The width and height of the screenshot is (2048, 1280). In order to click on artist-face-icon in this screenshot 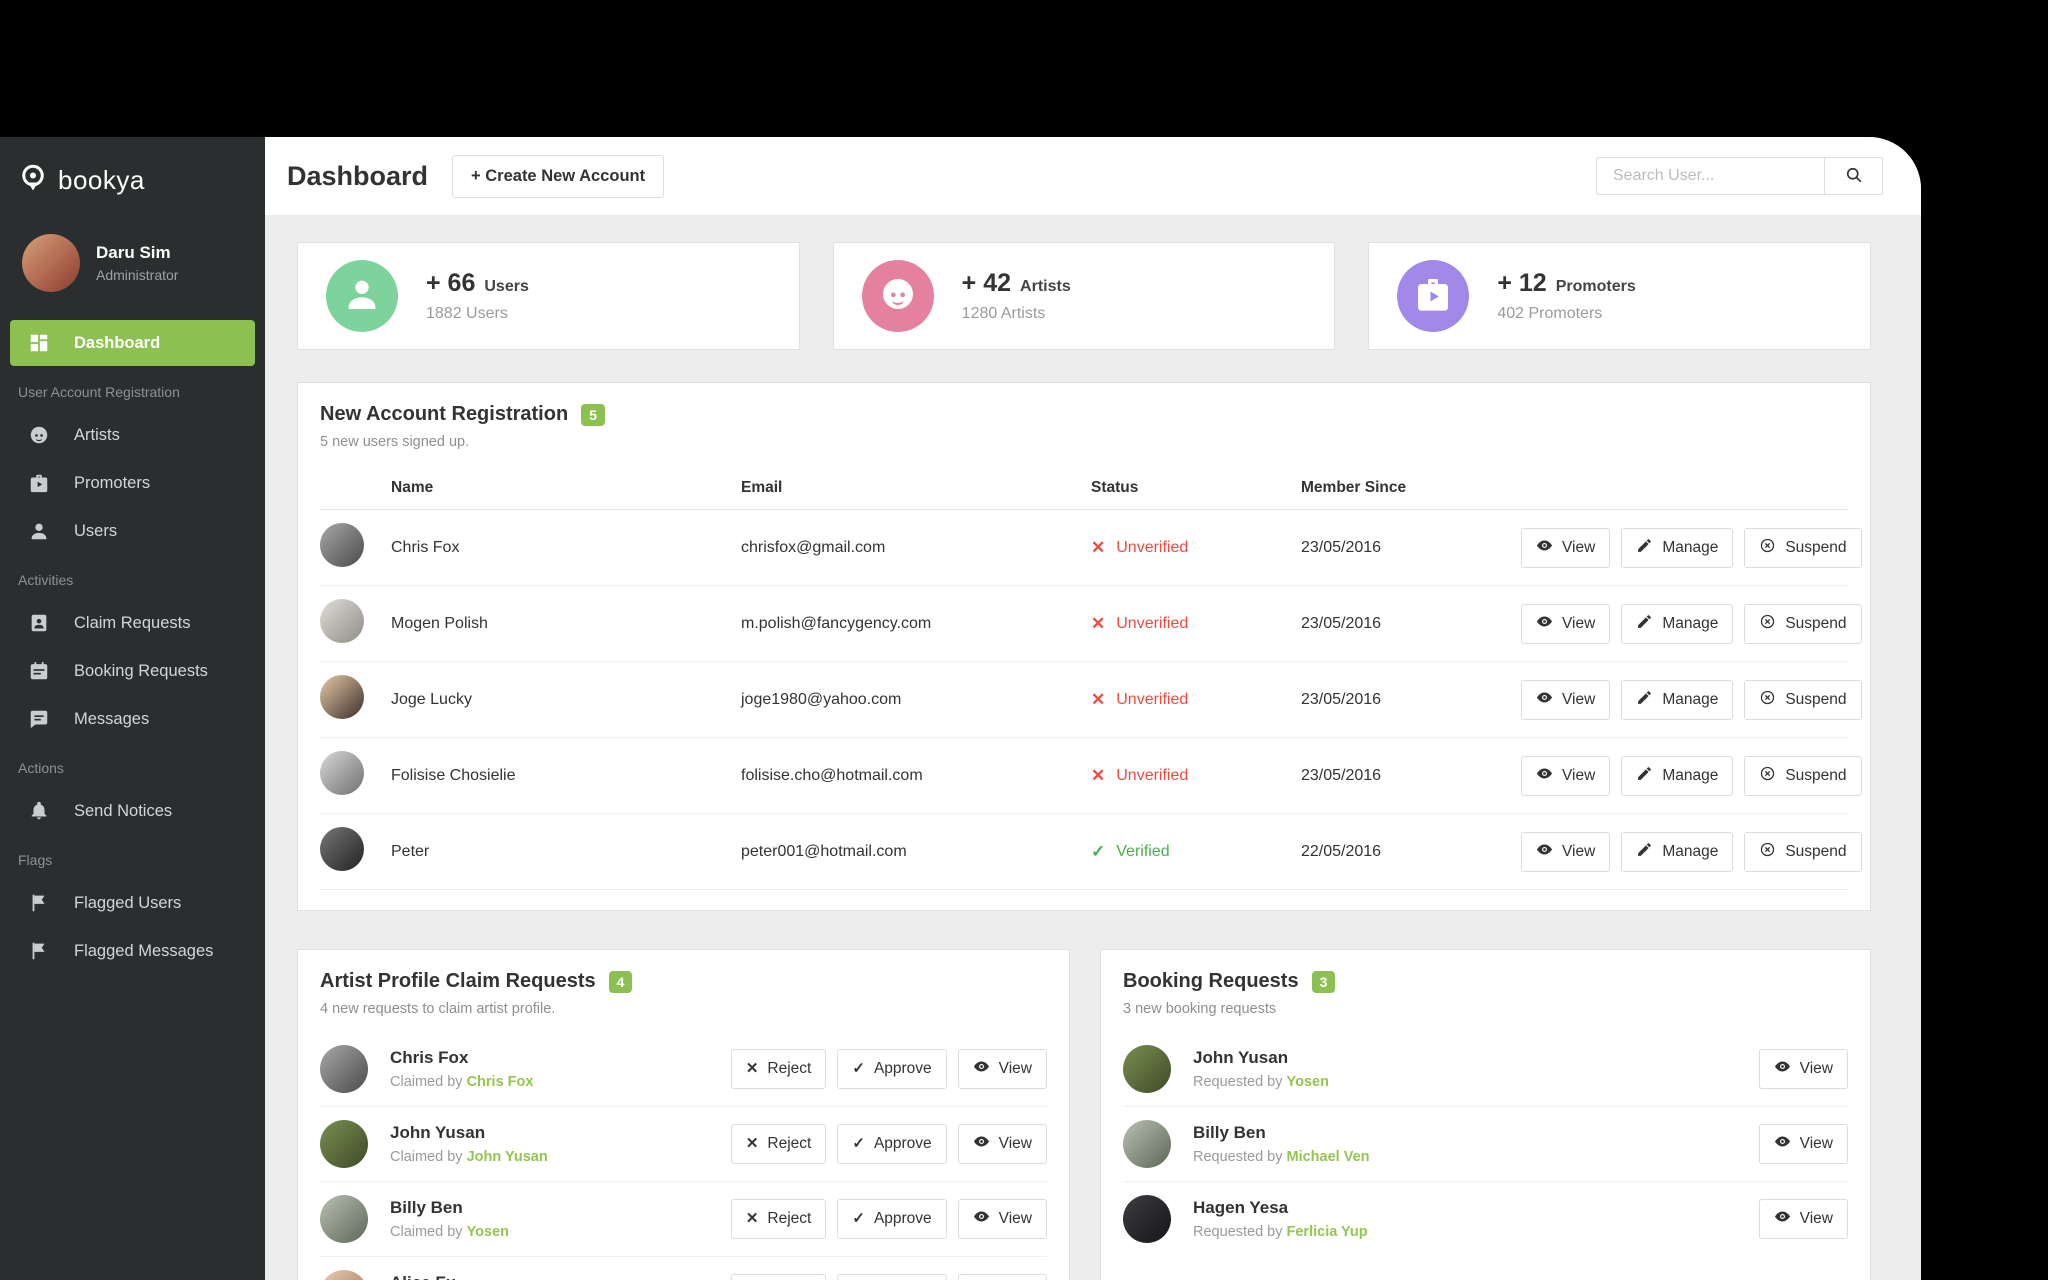, I will do `click(898, 296)`.